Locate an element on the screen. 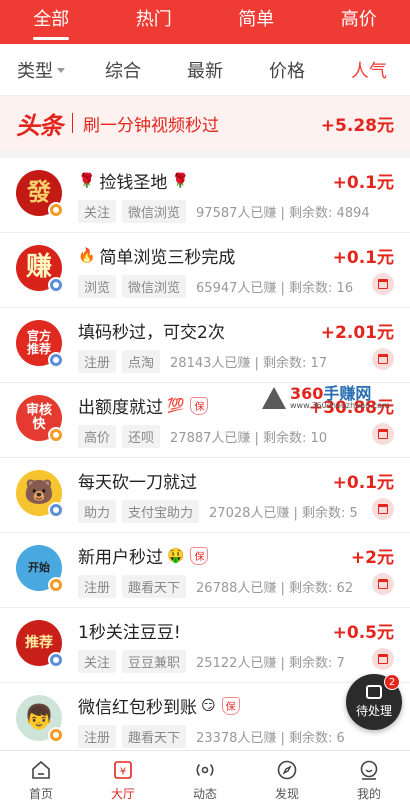 The image size is (410, 810). task-tag: 趣看天下 is located at coordinates (154, 736).